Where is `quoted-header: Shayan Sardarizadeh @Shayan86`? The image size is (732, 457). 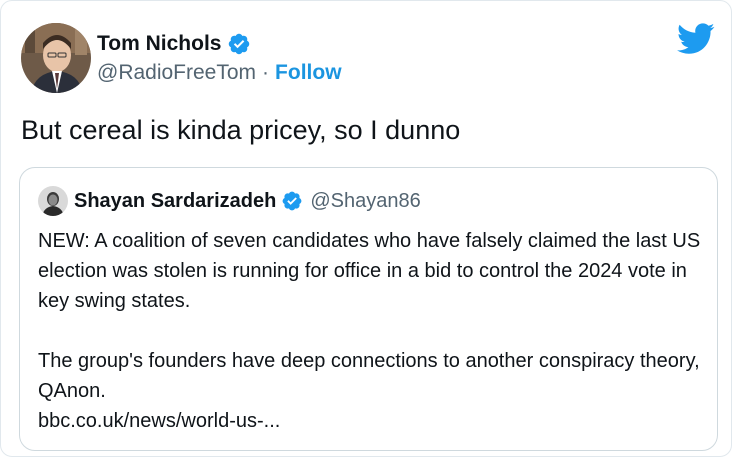
quoted-header: Shayan Sardarizadeh @Shayan86 is located at coordinates (247, 201).